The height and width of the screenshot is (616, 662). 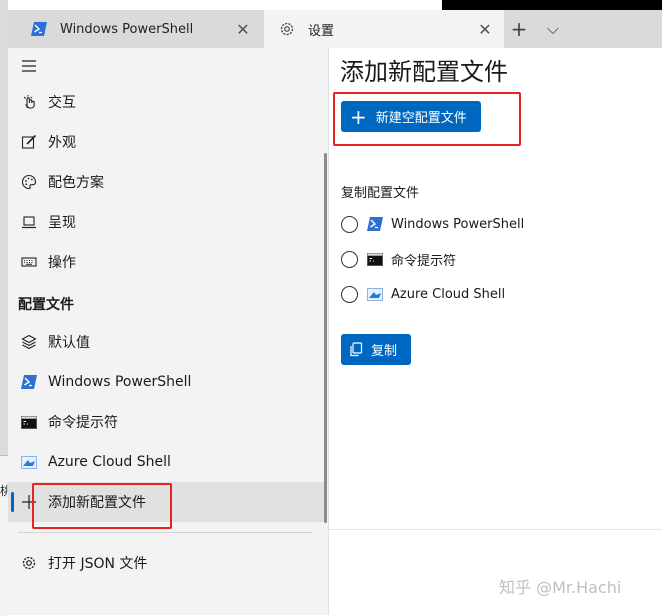 What do you see at coordinates (458, 224) in the screenshot?
I see `option-label: Windows PowerShell` at bounding box center [458, 224].